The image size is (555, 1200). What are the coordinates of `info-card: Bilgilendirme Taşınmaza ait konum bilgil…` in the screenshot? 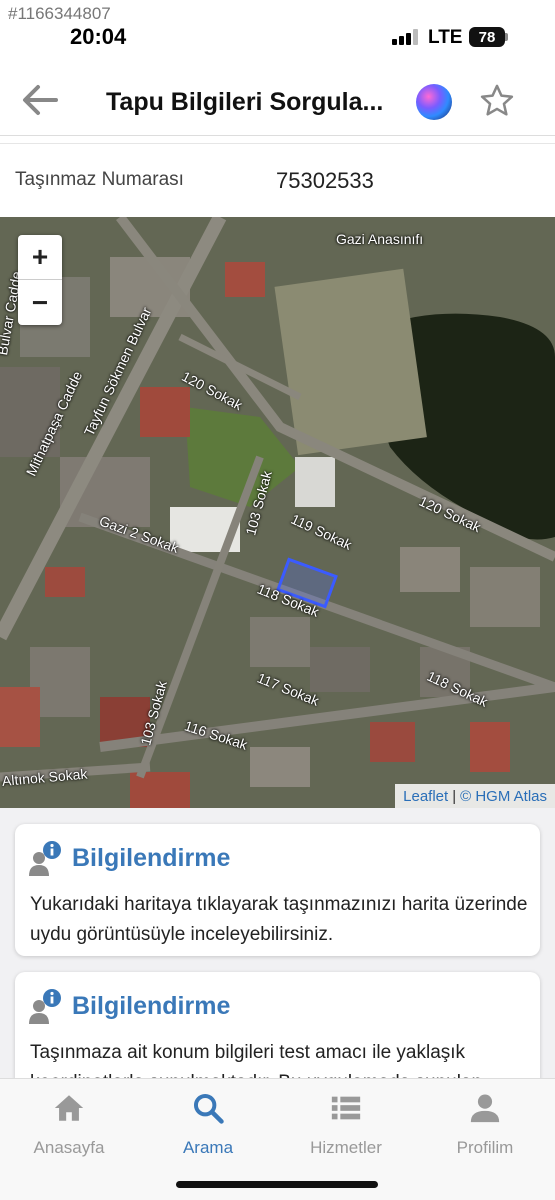 It's located at (277, 1025).